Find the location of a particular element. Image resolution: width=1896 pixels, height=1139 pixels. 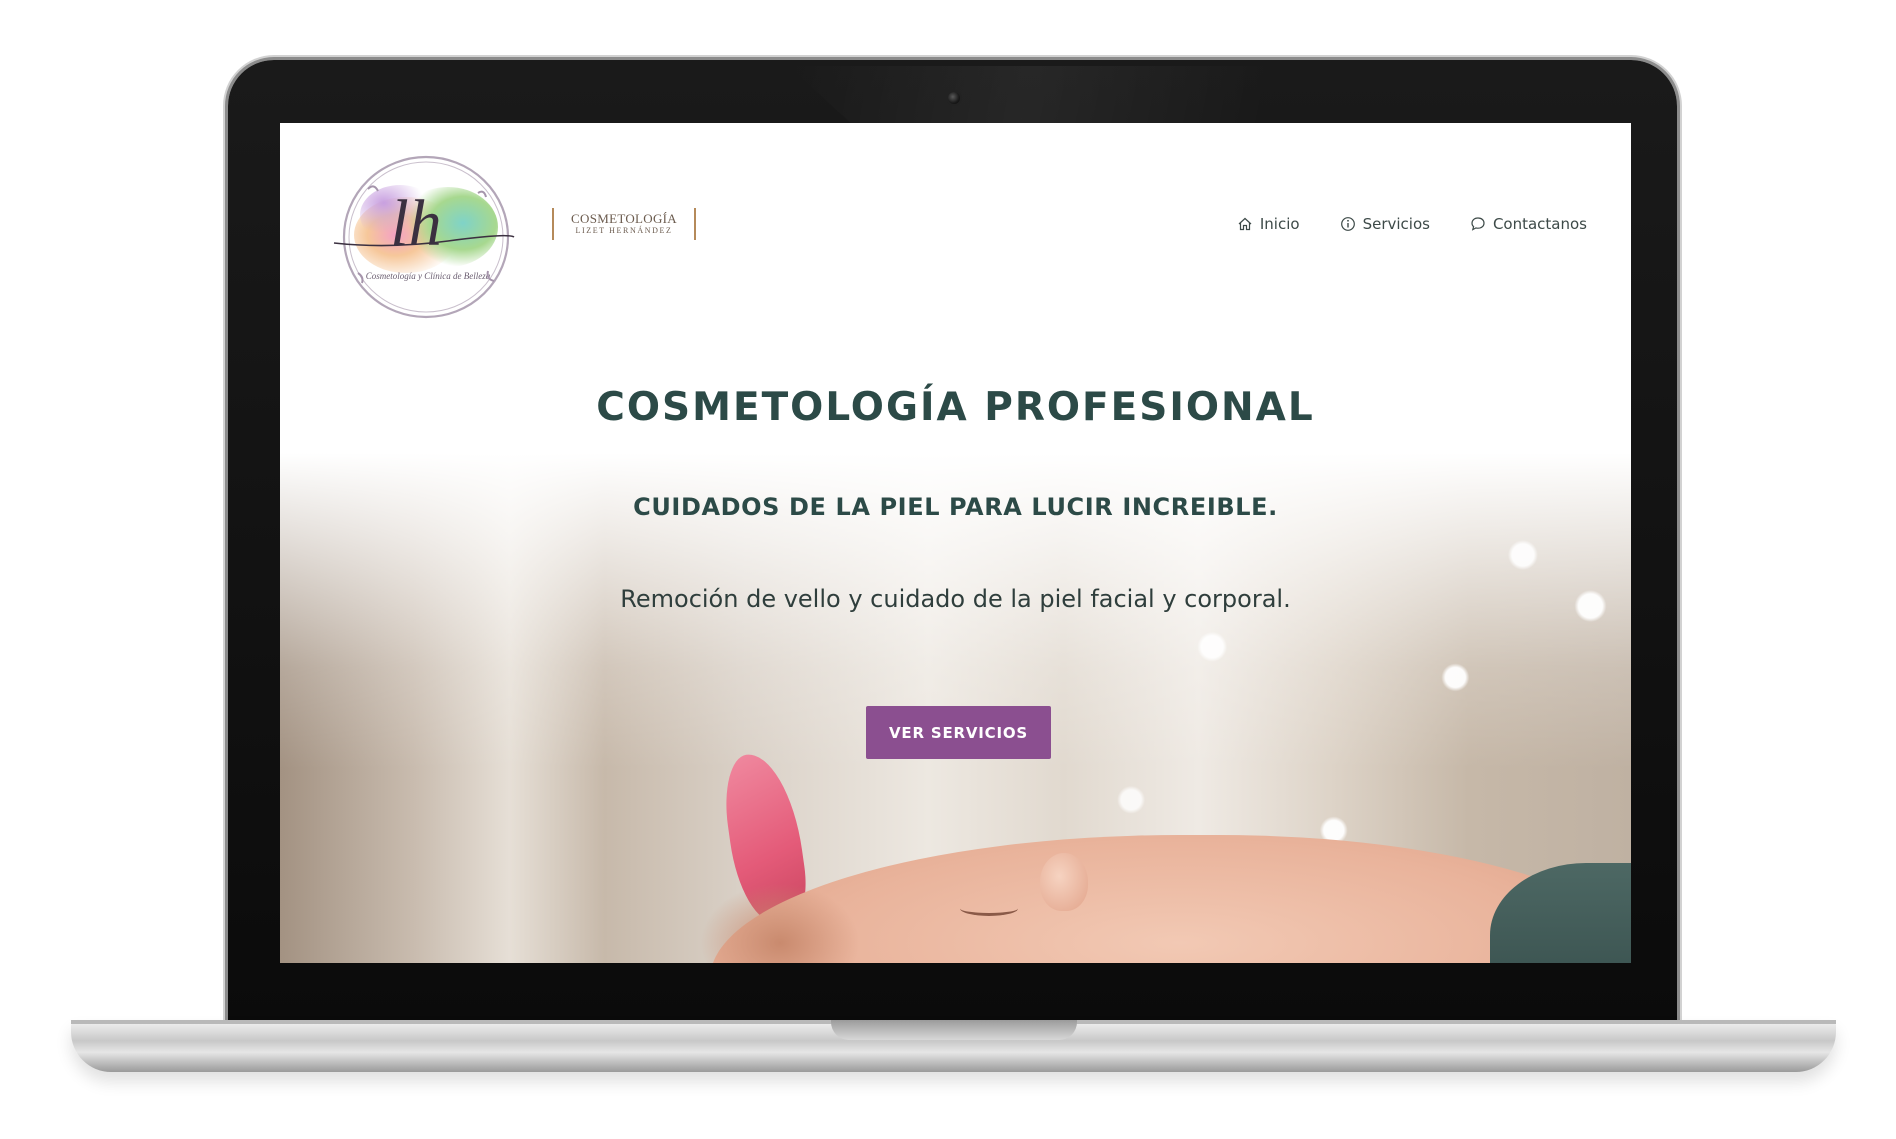

brand-wordmark: COSMETOLOGÍA LIZET HERNÁNDEZ is located at coordinates (624, 224).